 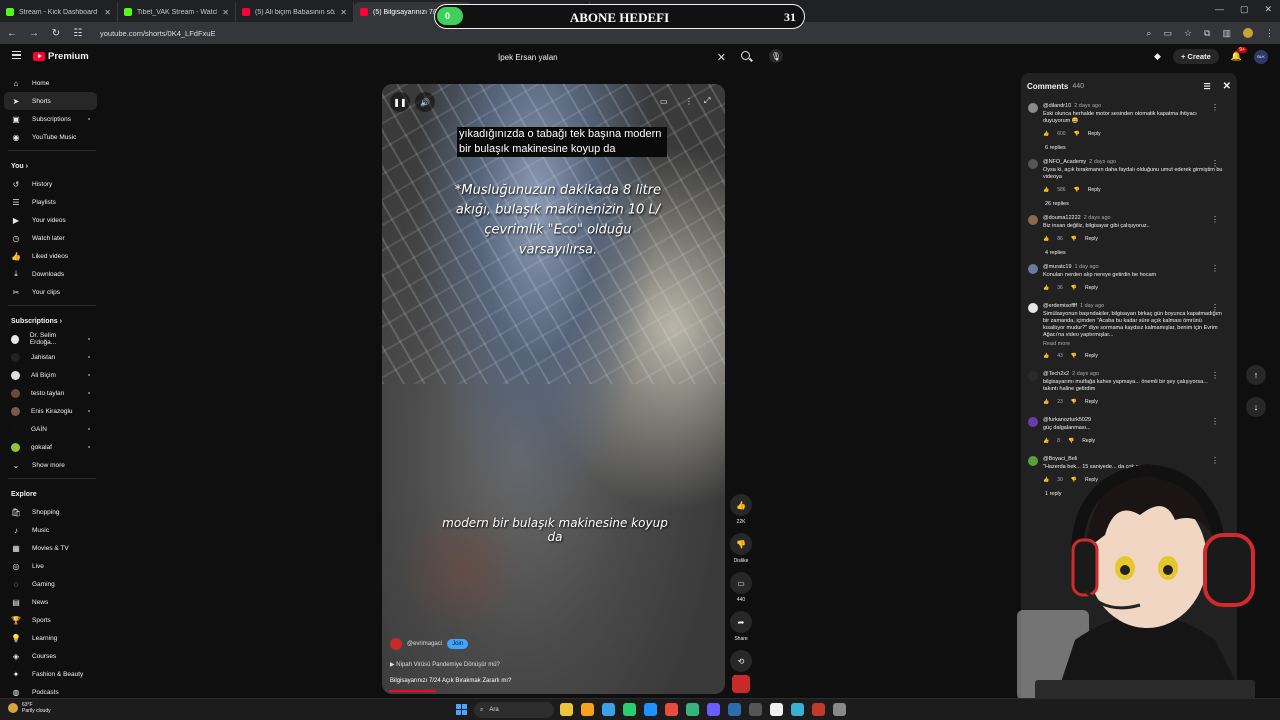 What do you see at coordinates (1256, 375) in the screenshot?
I see `previous-short-button: ↑` at bounding box center [1256, 375].